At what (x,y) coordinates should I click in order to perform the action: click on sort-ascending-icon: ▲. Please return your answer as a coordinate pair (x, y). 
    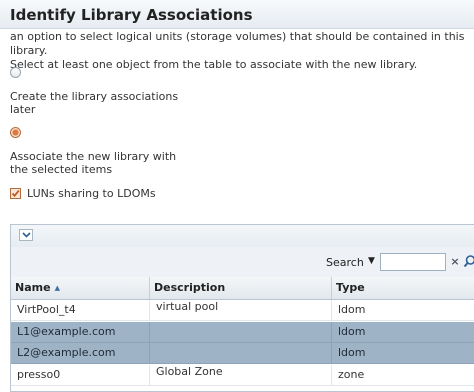
    Looking at the image, I should click on (57, 288).